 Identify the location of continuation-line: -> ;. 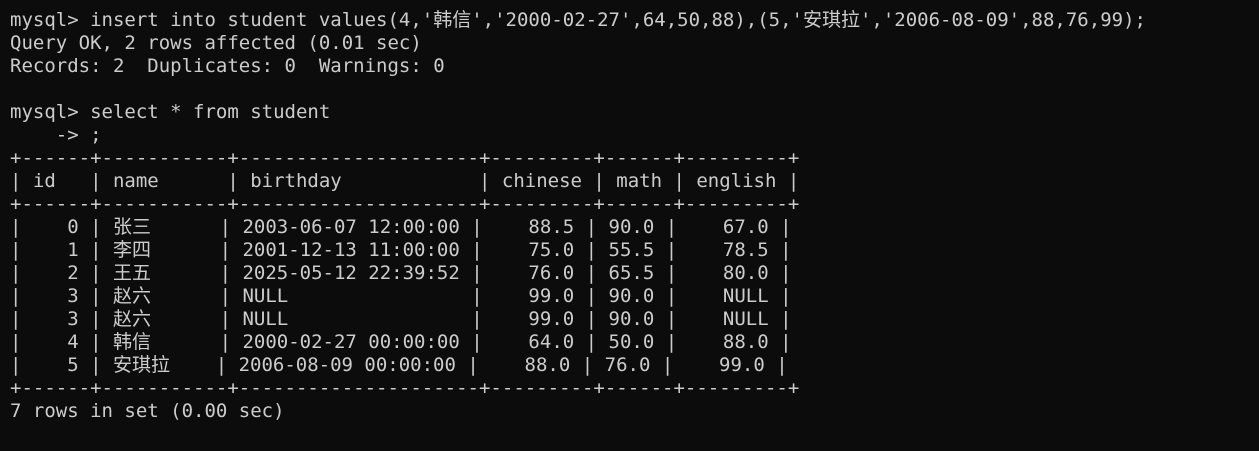
(56, 135).